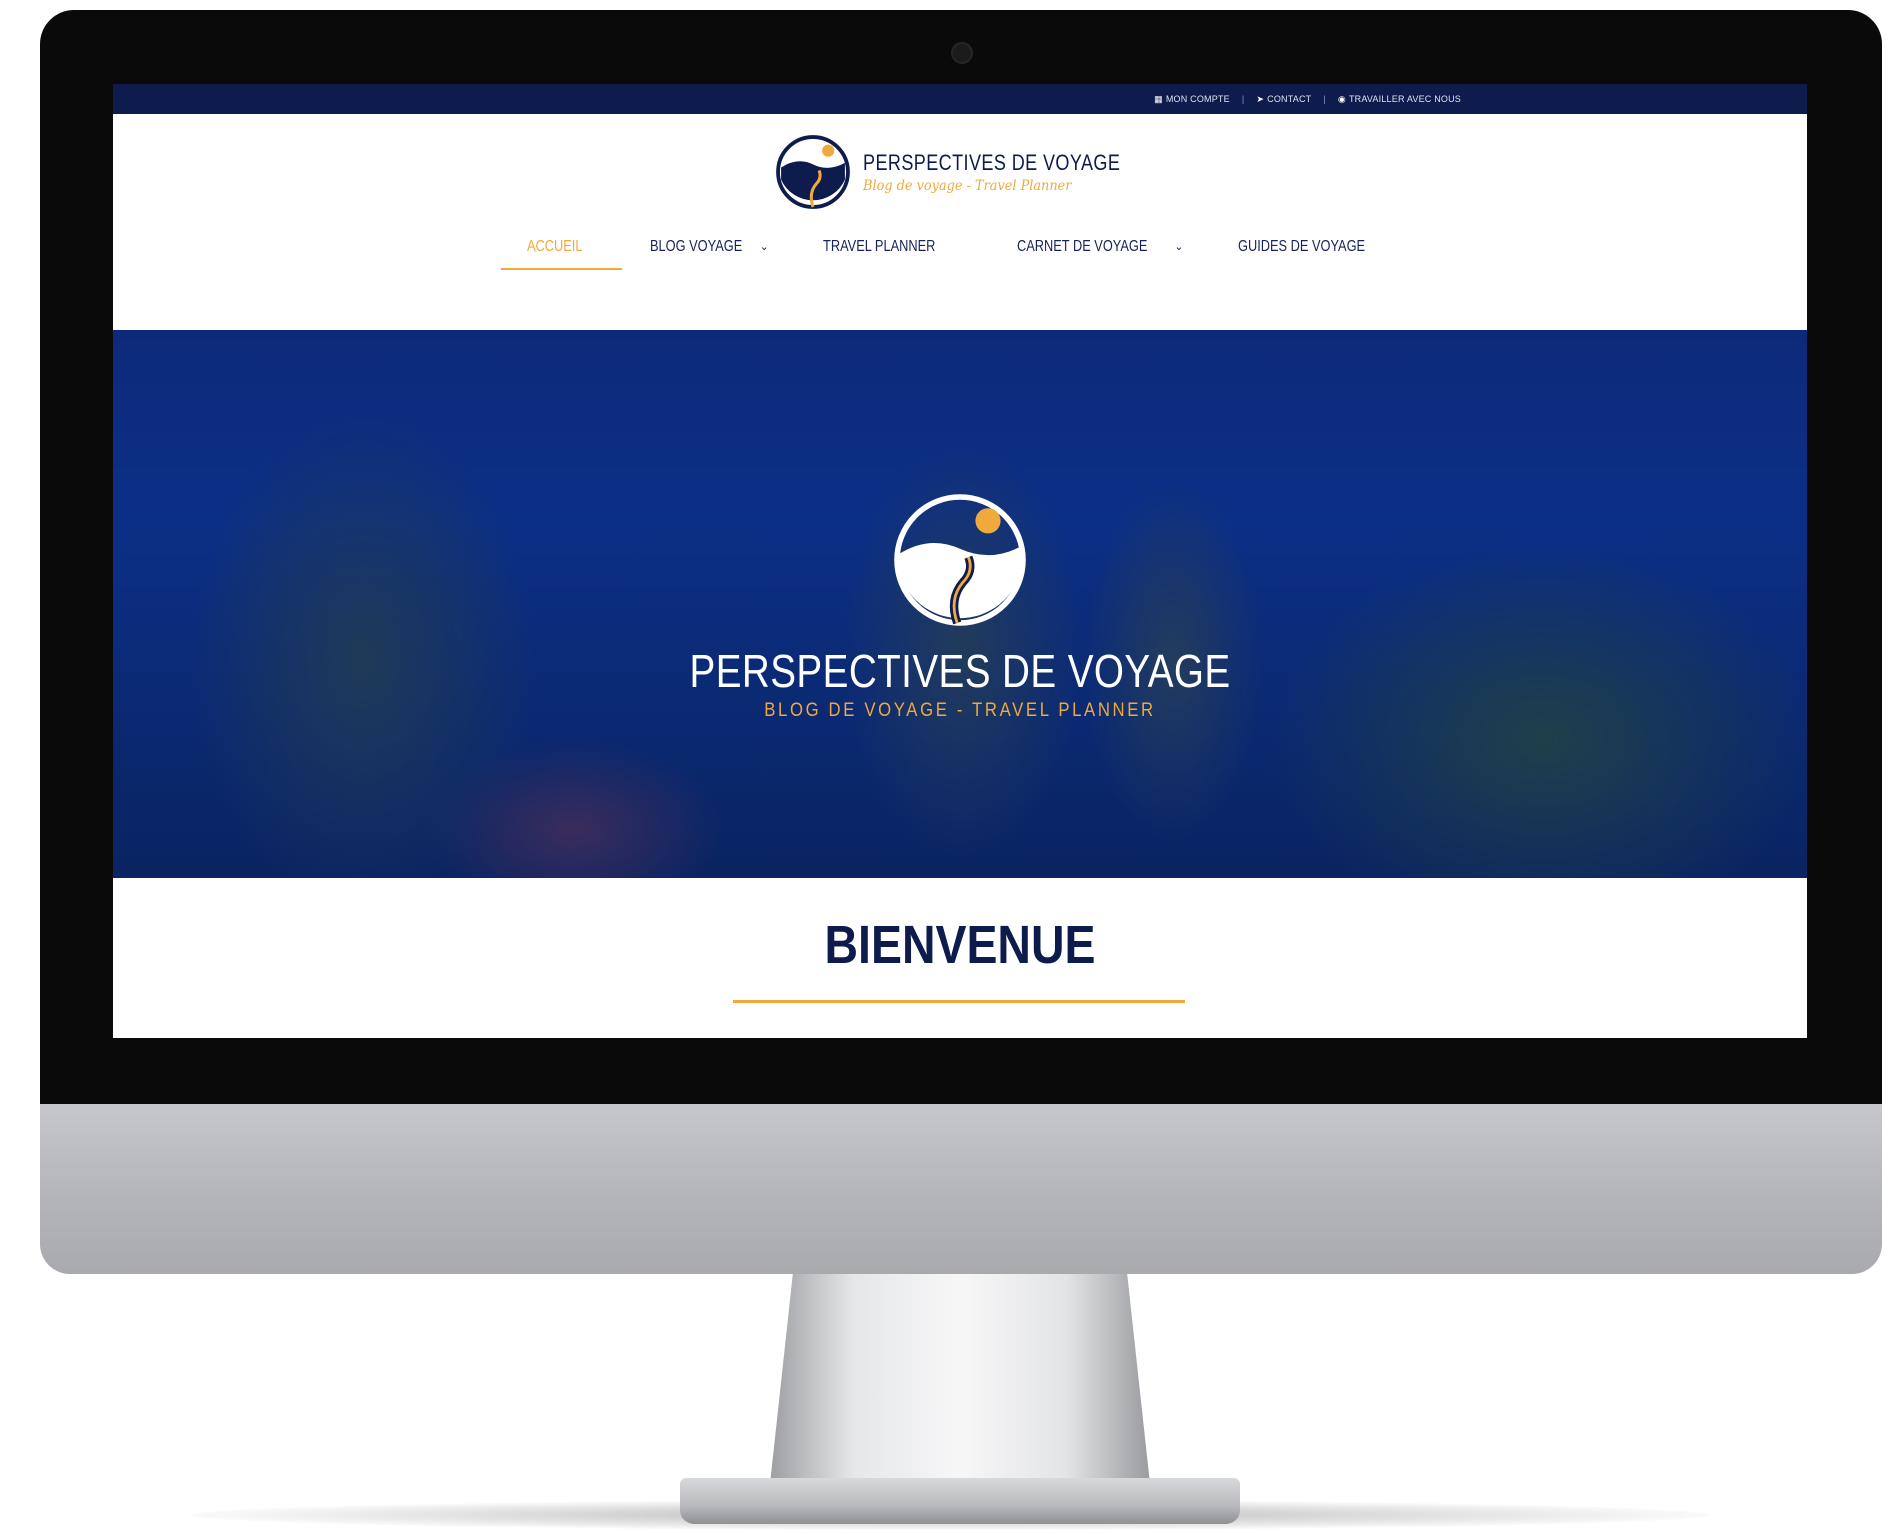 This screenshot has width=1904, height=1534. I want to click on contact-link-label: CONTACT, so click(1289, 99).